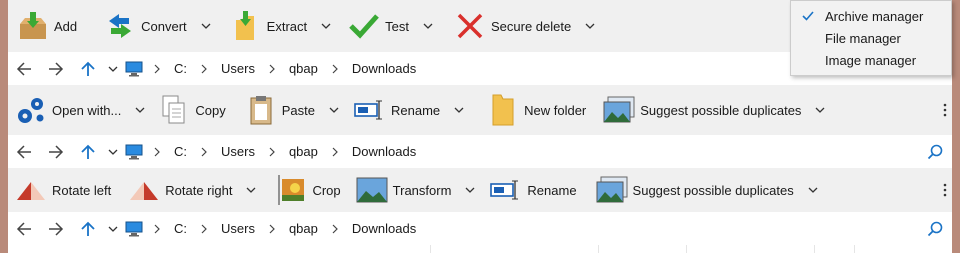  I want to click on add-button: Add, so click(44, 26).